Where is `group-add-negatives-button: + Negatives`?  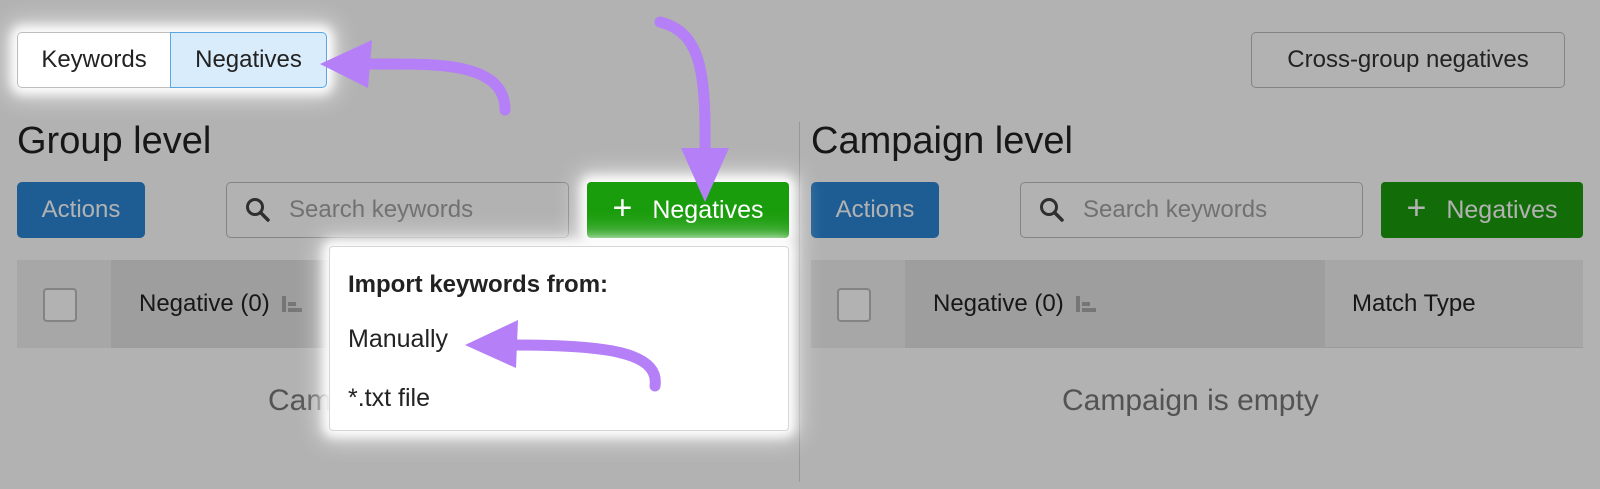 group-add-negatives-button: + Negatives is located at coordinates (688, 210).